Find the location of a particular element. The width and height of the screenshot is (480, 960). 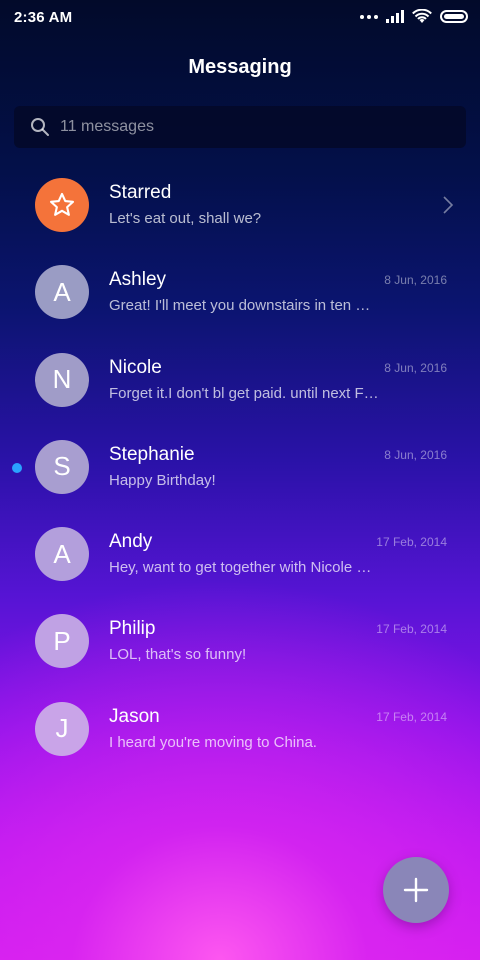

avatar: S is located at coordinates (62, 466).